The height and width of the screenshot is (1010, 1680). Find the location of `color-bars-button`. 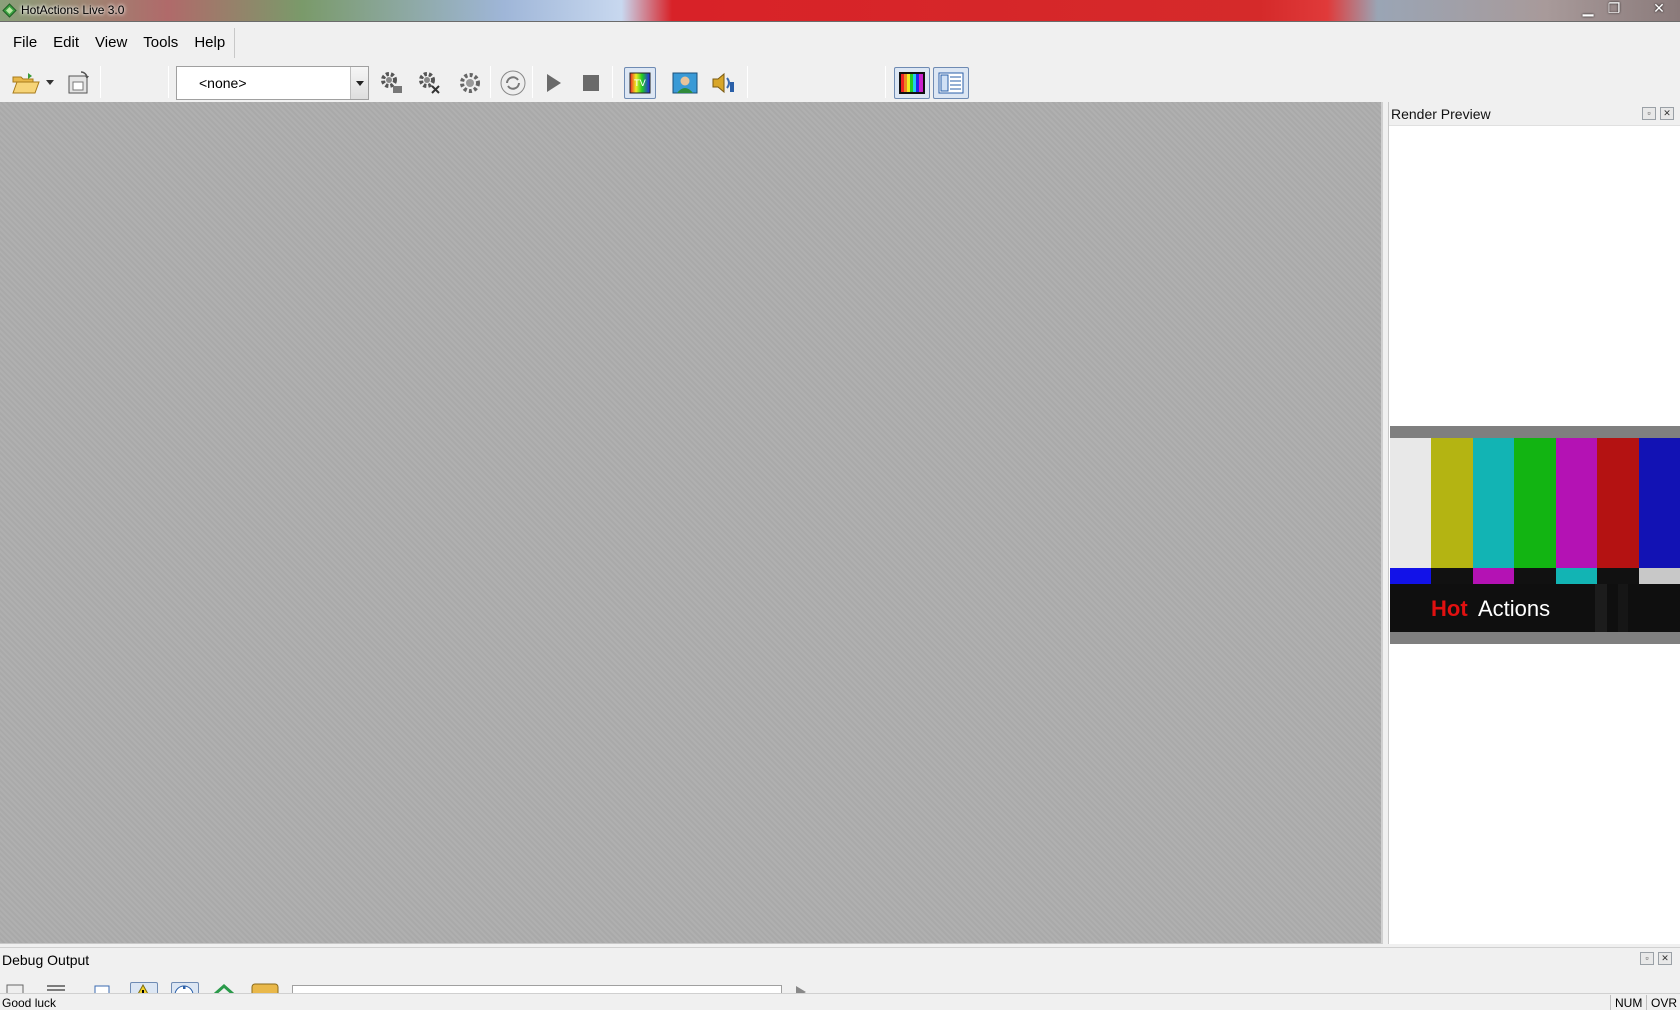

color-bars-button is located at coordinates (912, 83).